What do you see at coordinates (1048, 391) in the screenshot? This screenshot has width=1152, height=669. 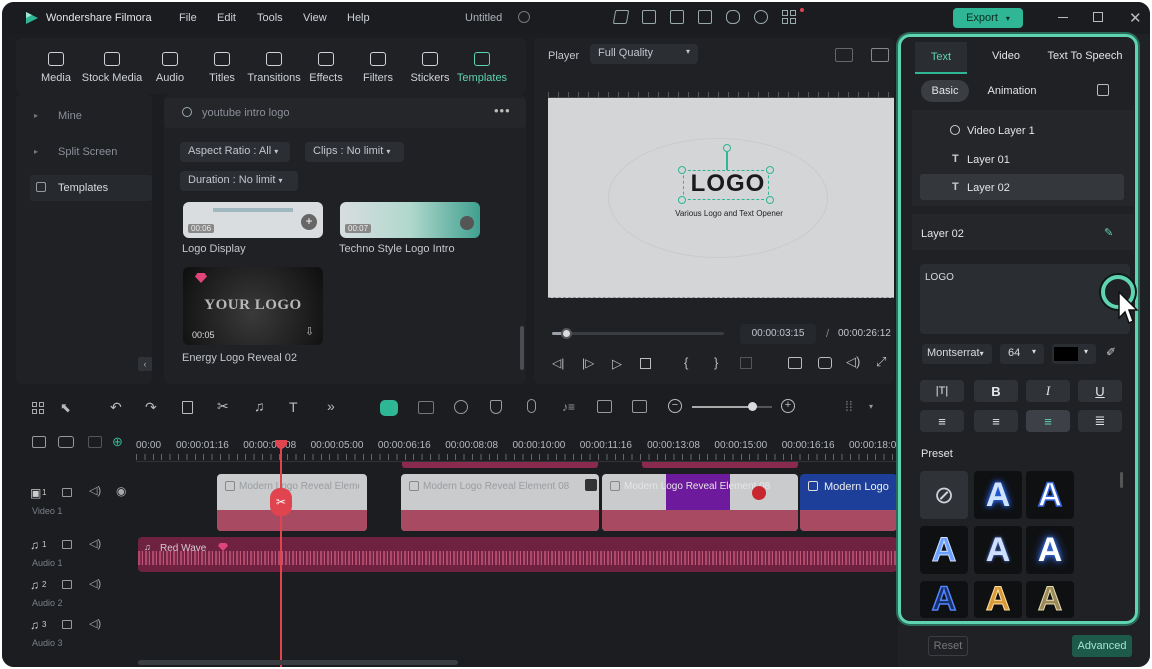 I see `italic-button: I` at bounding box center [1048, 391].